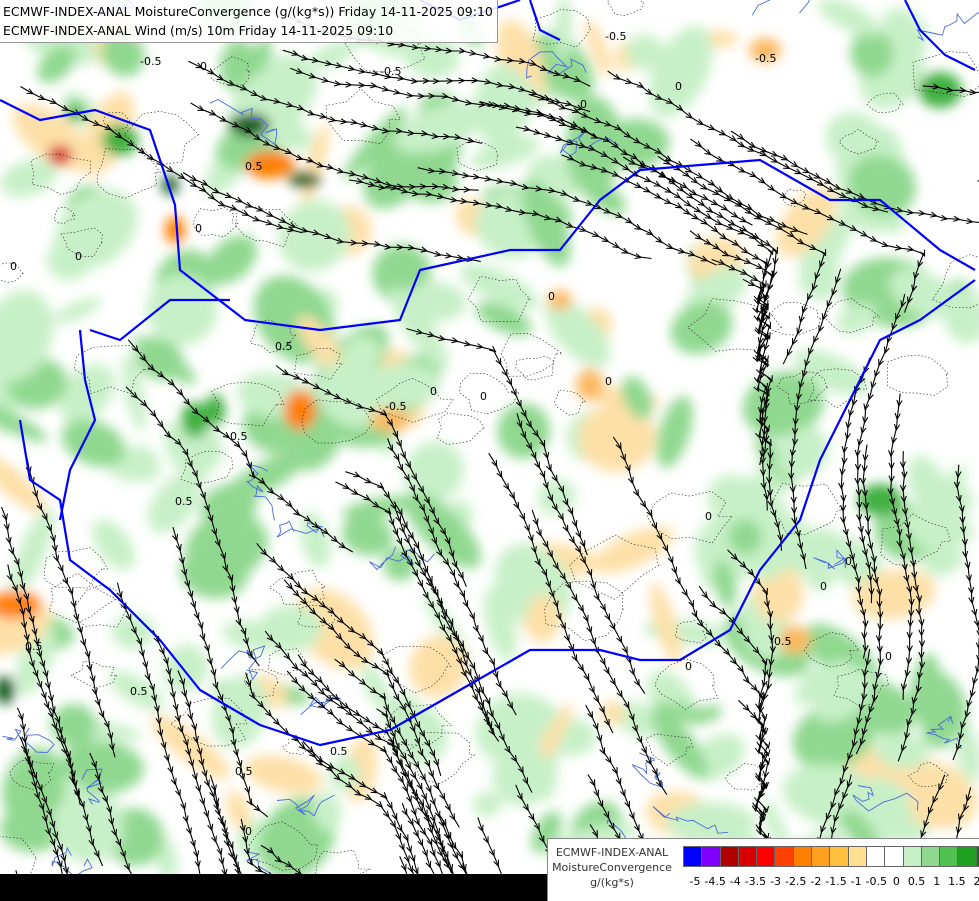 Image resolution: width=979 pixels, height=901 pixels. Describe the element at coordinates (876, 881) in the screenshot. I see `legend-tick: -0.5` at that location.